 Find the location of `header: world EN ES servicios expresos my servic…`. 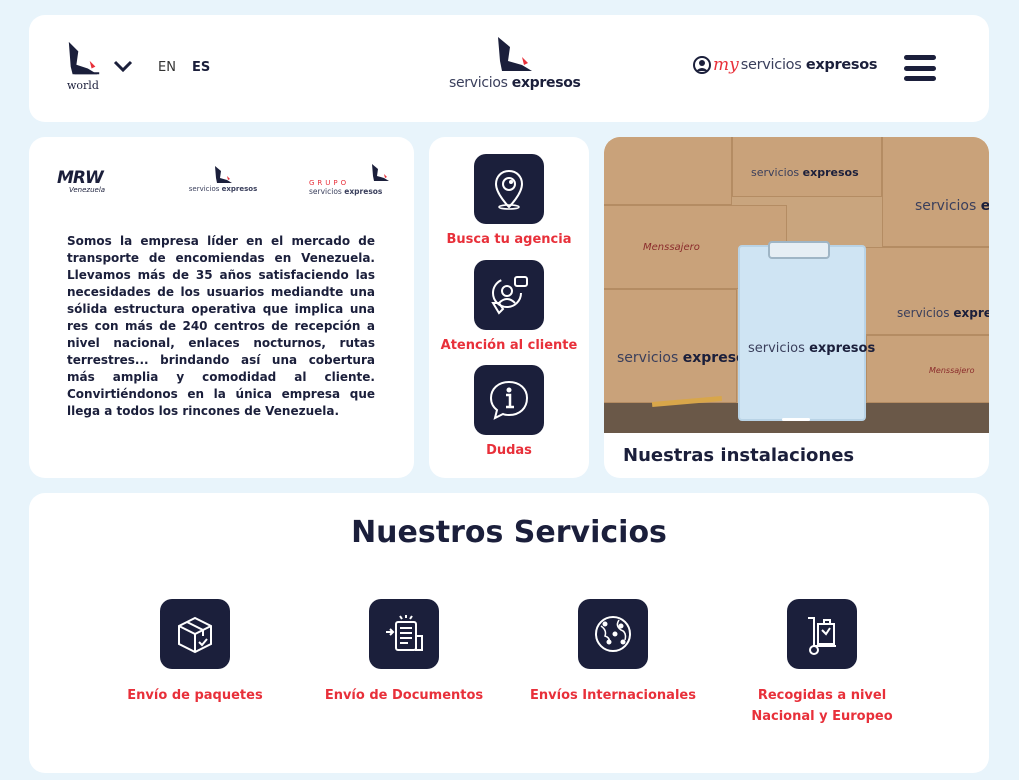

header: world EN ES servicios expresos my servic… is located at coordinates (509, 68).